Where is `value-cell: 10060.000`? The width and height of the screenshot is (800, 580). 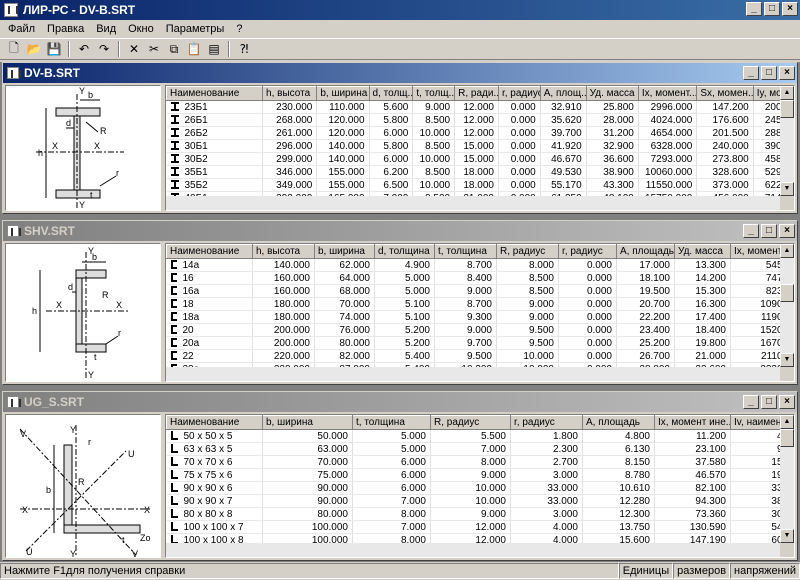 value-cell: 10060.000 is located at coordinates (668, 172).